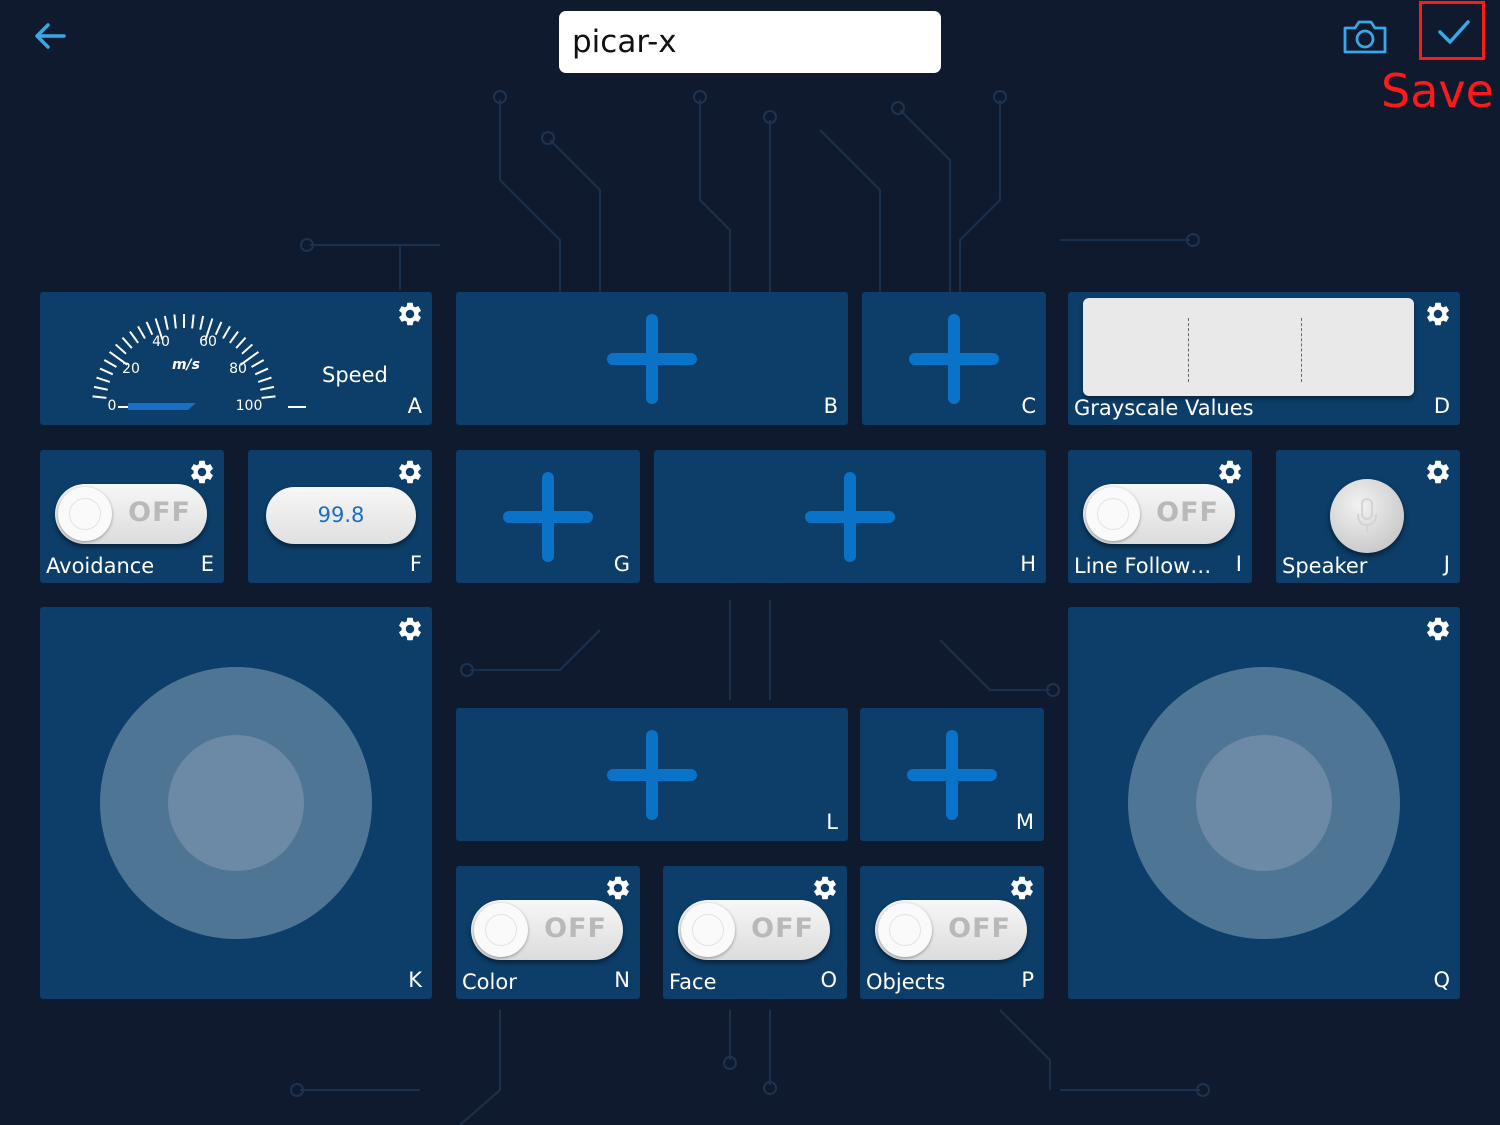  Describe the element at coordinates (1248, 347) in the screenshot. I see `grayscale-display` at that location.